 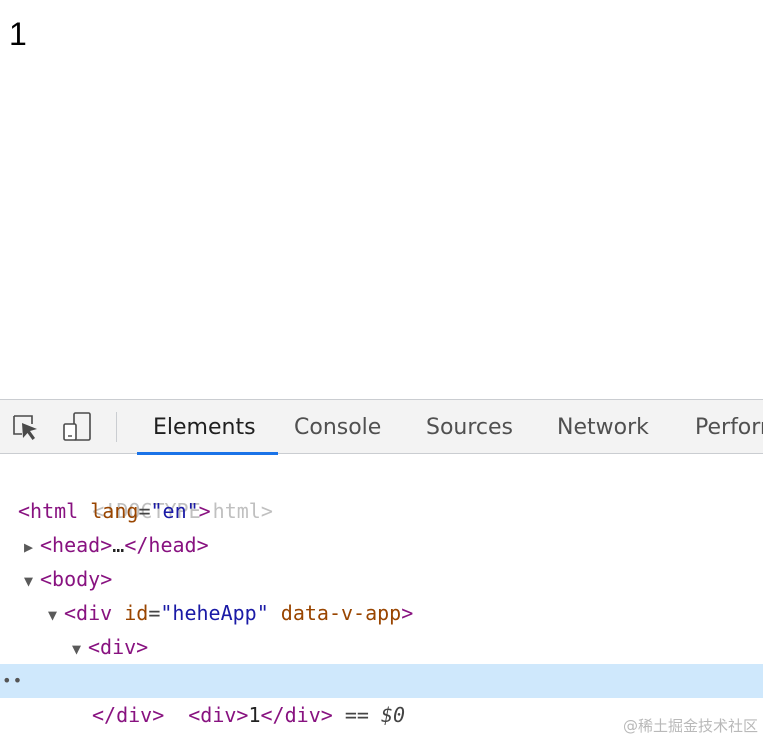 What do you see at coordinates (94, 613) in the screenshot?
I see `app-div-tag-name: div` at bounding box center [94, 613].